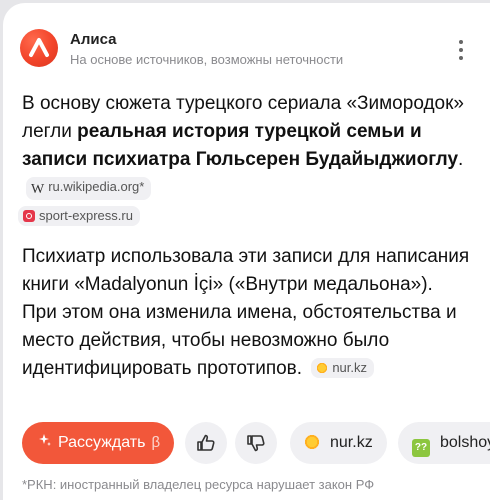 The height and width of the screenshot is (500, 490). I want to click on thumbs-down-icon, so click(256, 443).